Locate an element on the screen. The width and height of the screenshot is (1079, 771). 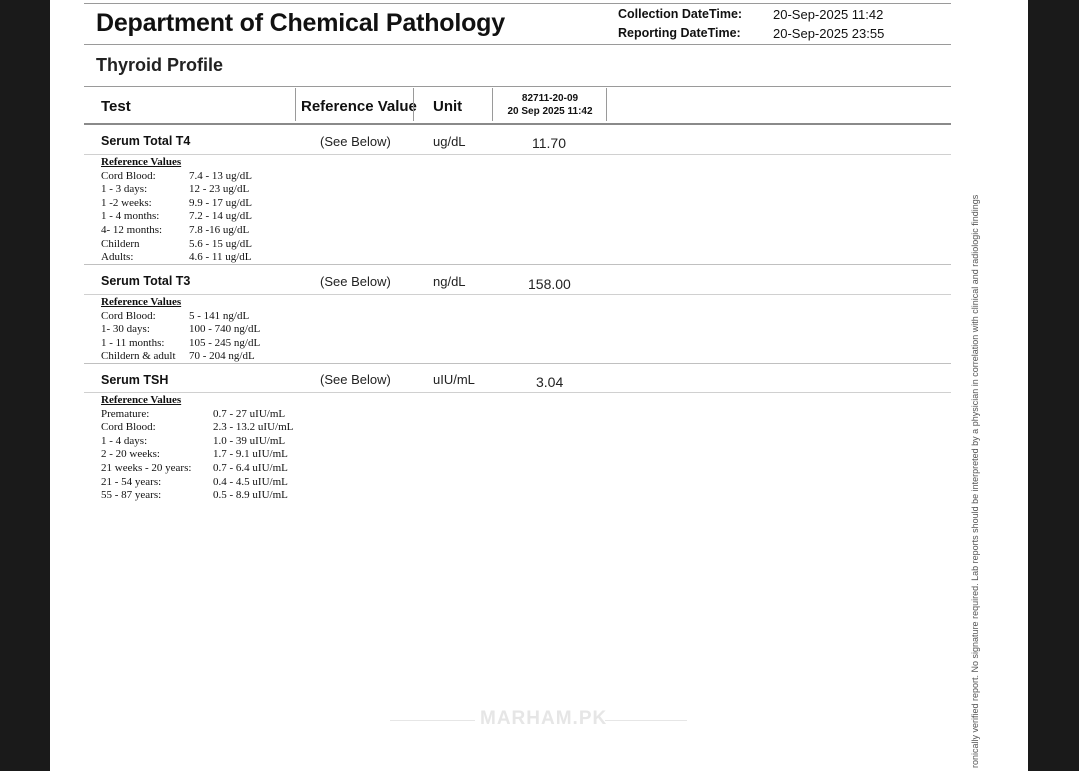
section-title: Thyroid Profile is located at coordinates (160, 65).